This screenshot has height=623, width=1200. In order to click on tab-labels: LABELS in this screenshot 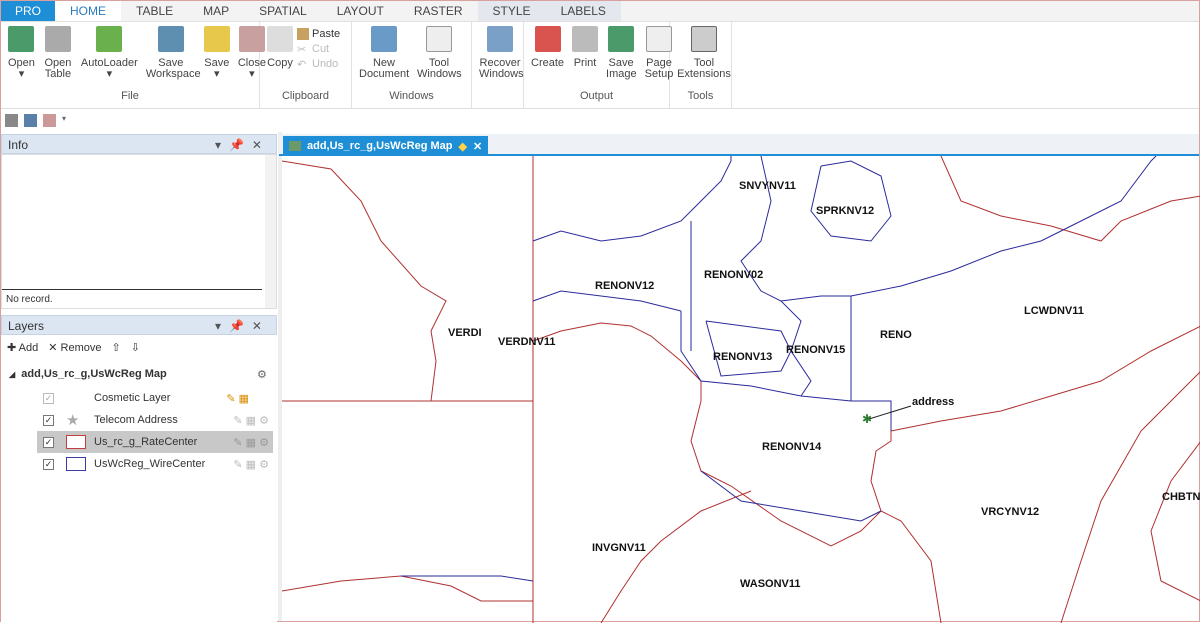, I will do `click(583, 11)`.